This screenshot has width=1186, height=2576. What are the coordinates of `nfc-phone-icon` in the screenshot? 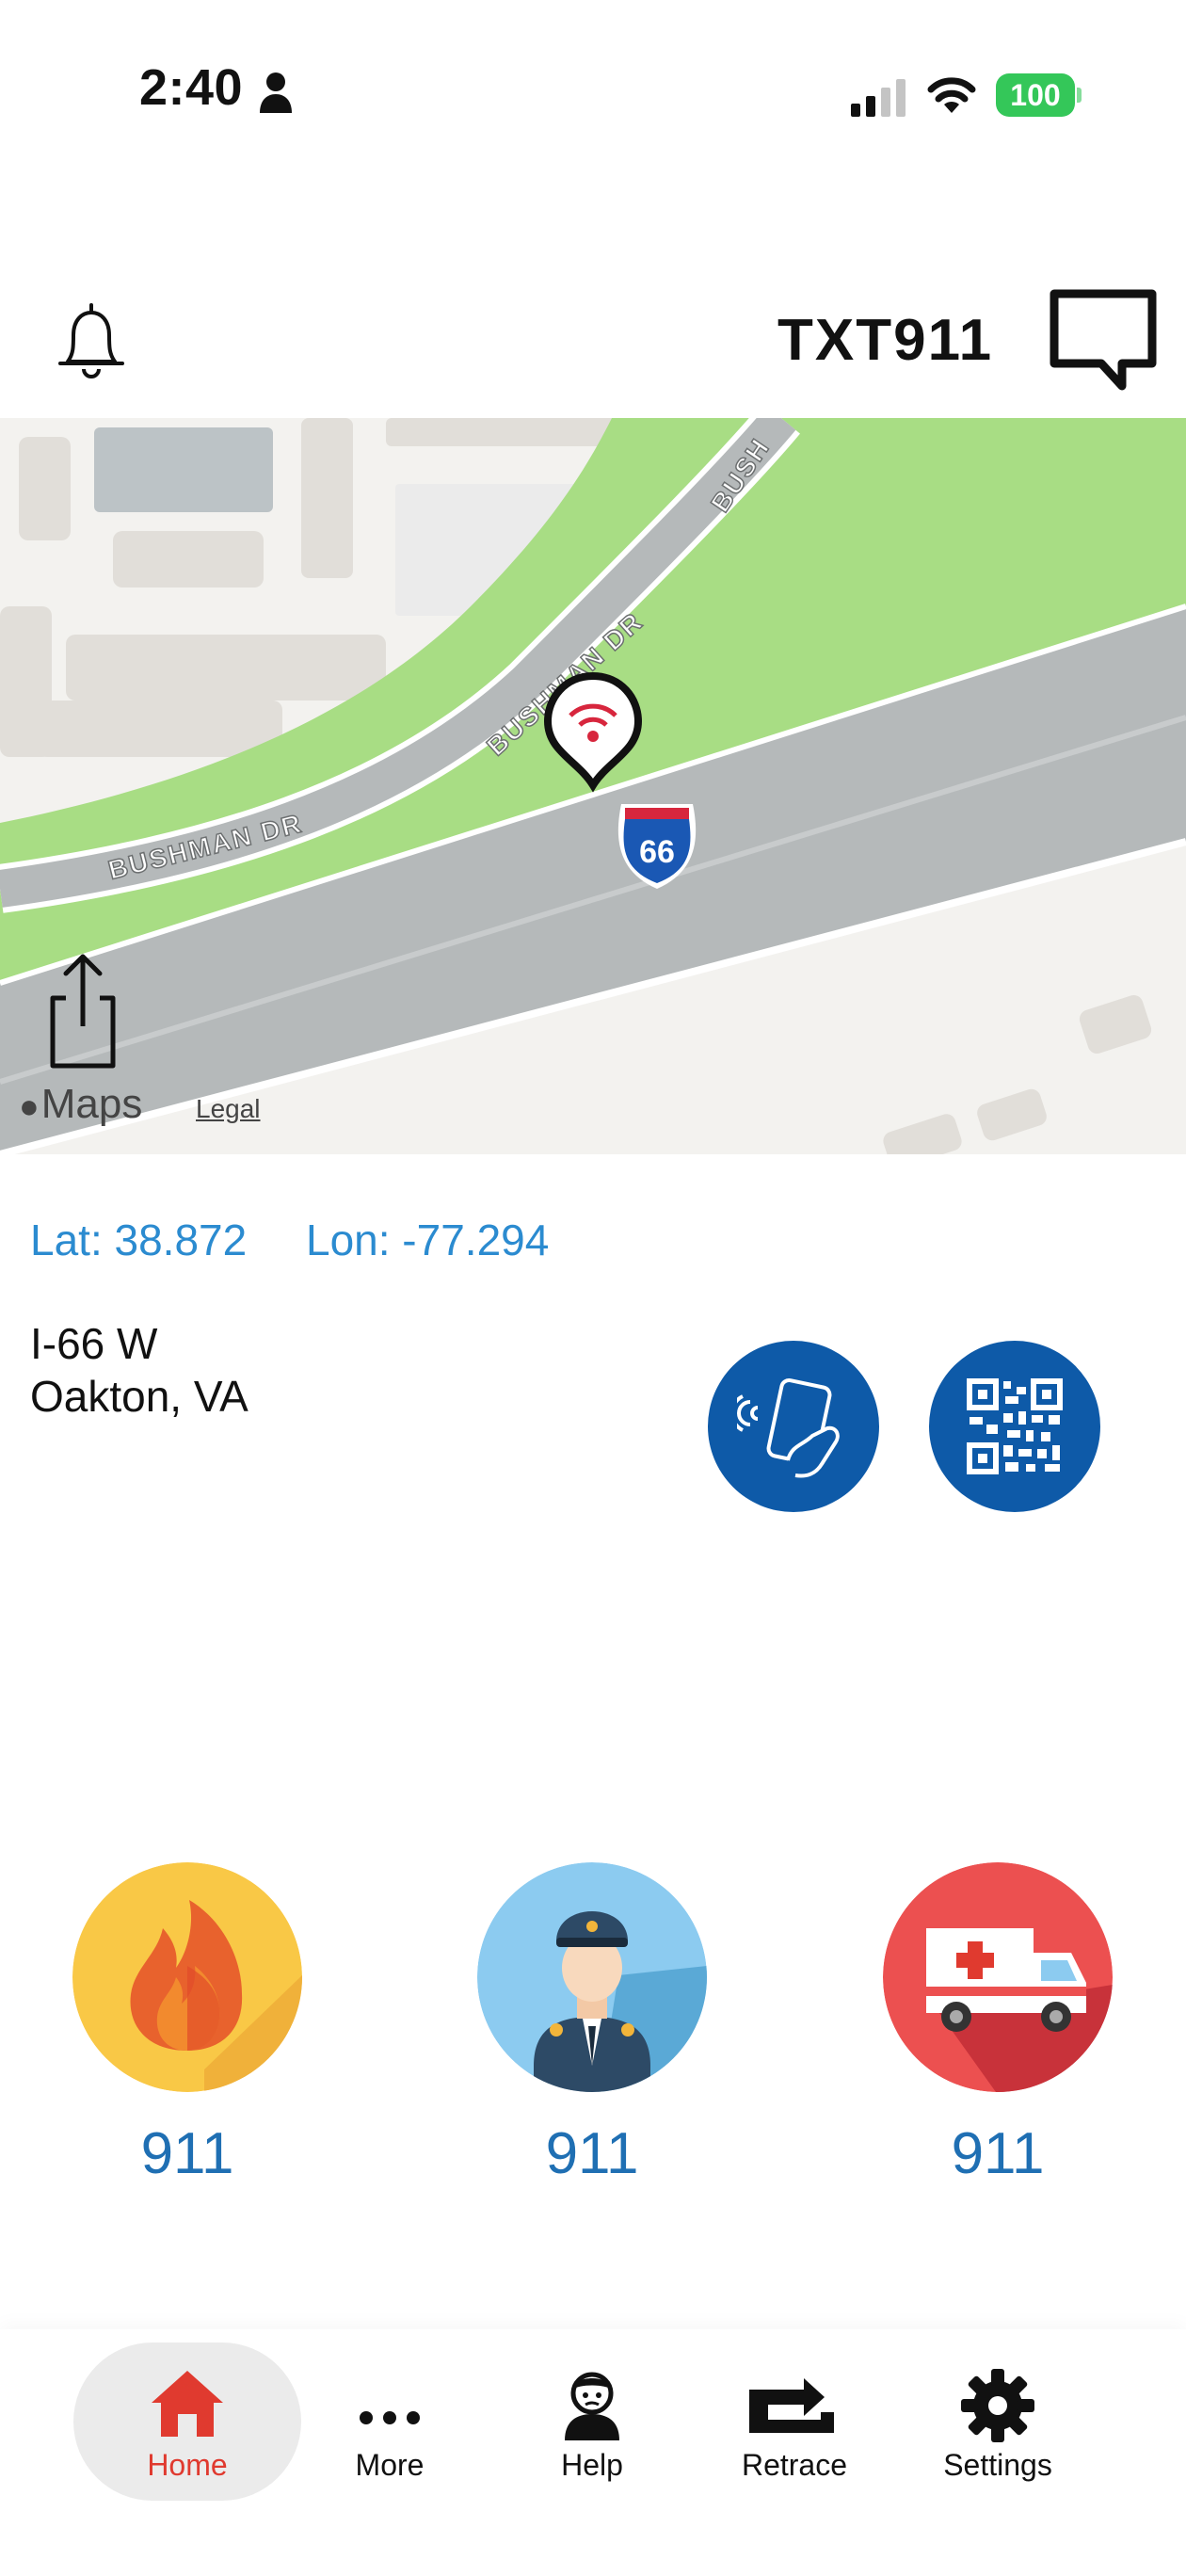 It's located at (788, 1427).